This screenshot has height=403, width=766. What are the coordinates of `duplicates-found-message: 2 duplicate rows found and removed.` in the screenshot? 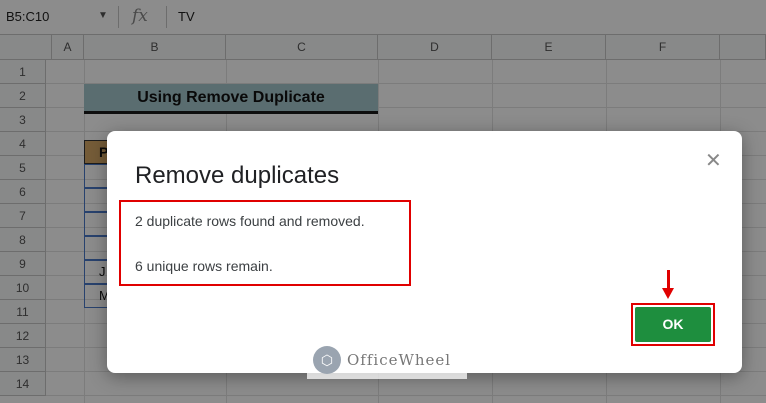 It's located at (250, 221).